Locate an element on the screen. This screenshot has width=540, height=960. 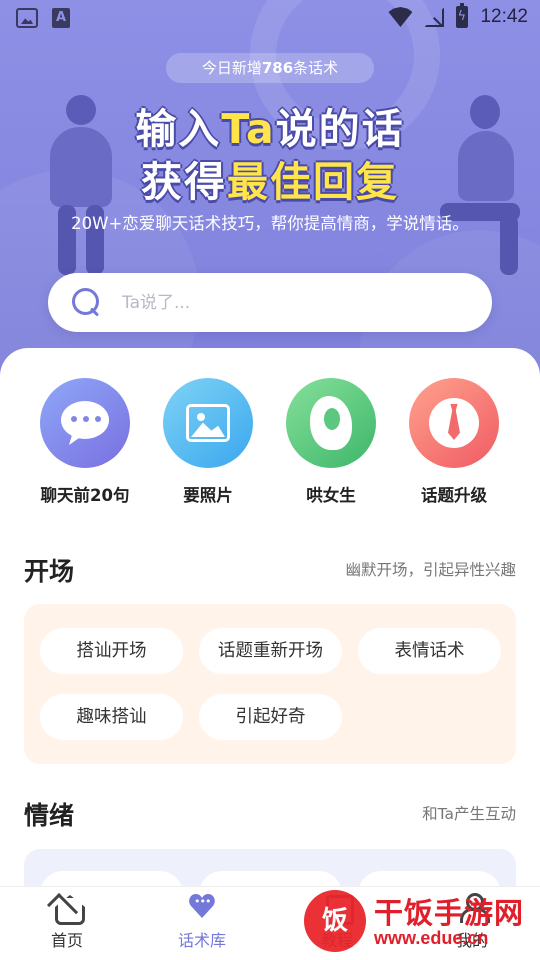
nav-label: 首页 is located at coordinates (66, 940).